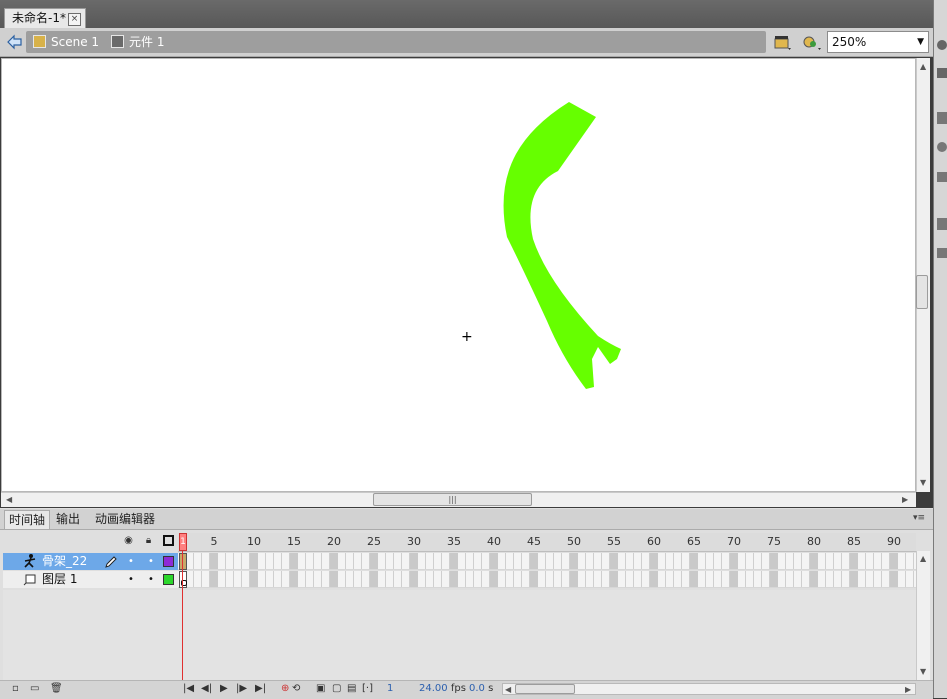 Image resolution: width=947 pixels, height=699 pixels. Describe the element at coordinates (147, 42) in the screenshot. I see `symbol-label: 元件 1` at that location.